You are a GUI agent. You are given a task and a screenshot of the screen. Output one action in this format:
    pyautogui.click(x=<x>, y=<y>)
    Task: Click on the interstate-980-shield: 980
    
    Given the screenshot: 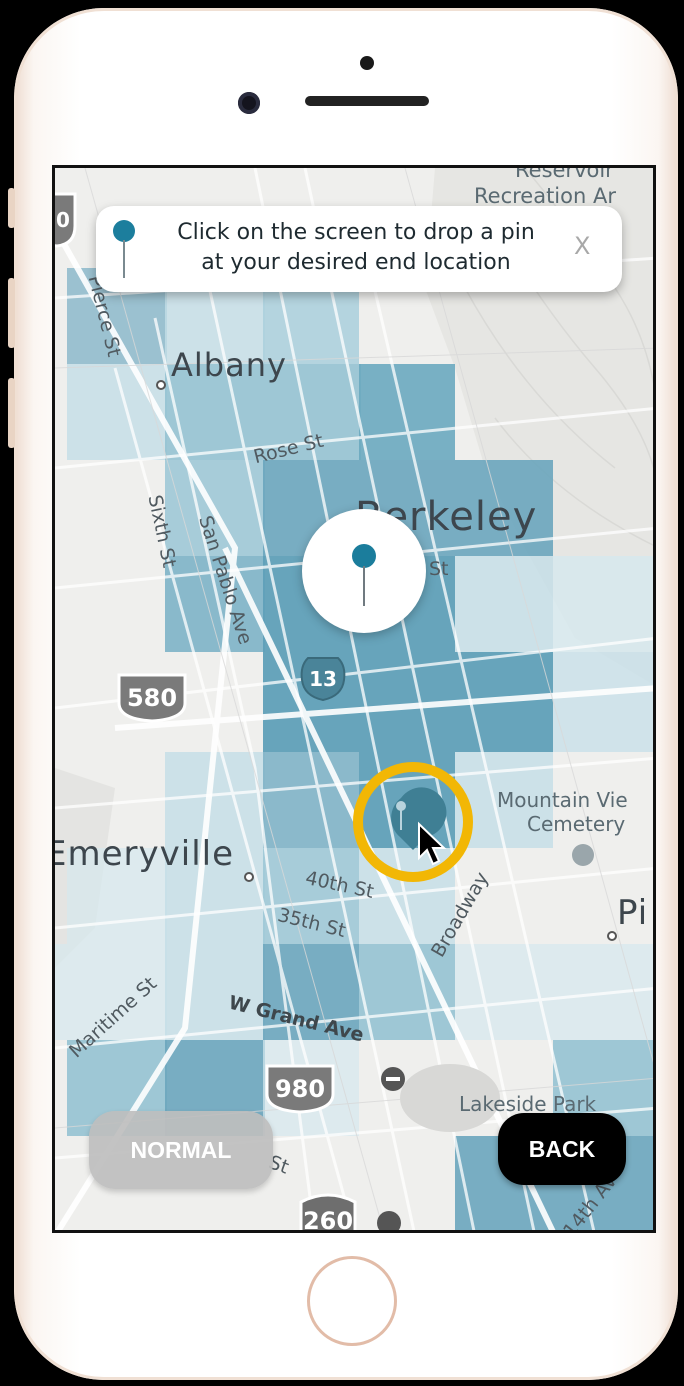 What is the action you would take?
    pyautogui.click(x=300, y=1089)
    